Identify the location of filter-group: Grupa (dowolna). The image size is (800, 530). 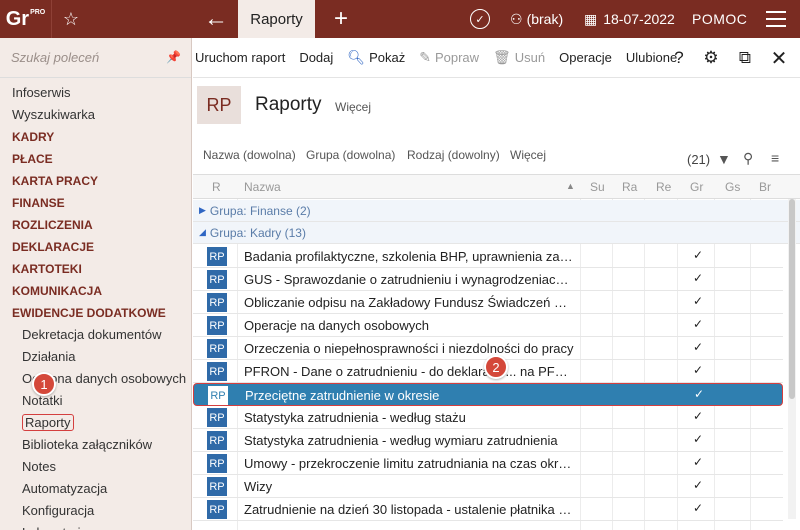
(350, 155).